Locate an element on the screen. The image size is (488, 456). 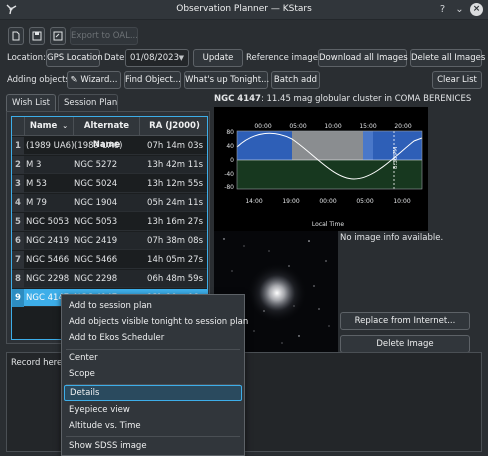
date-picker: 01/08/2023 ▼ is located at coordinates (157, 58).